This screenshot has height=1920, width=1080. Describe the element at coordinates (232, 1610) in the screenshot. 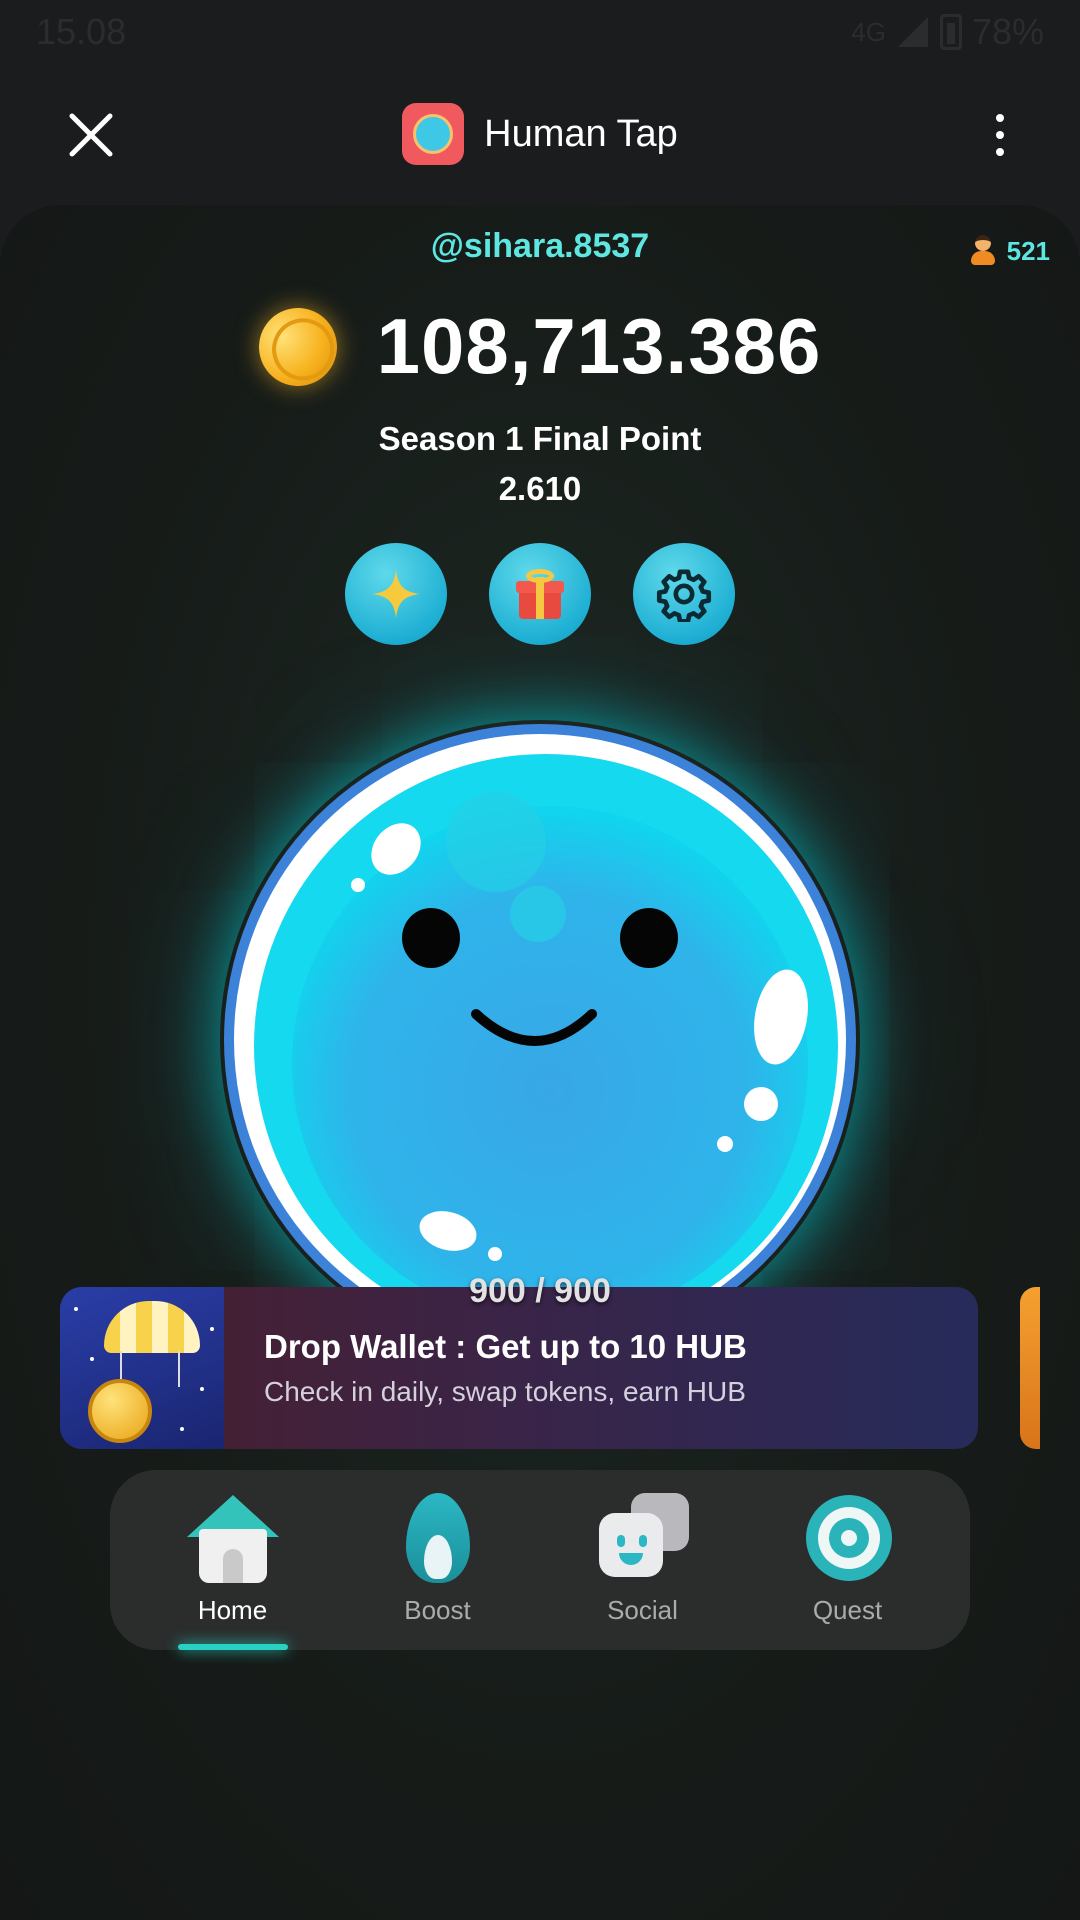

I see `nav-label-home: Home` at that location.